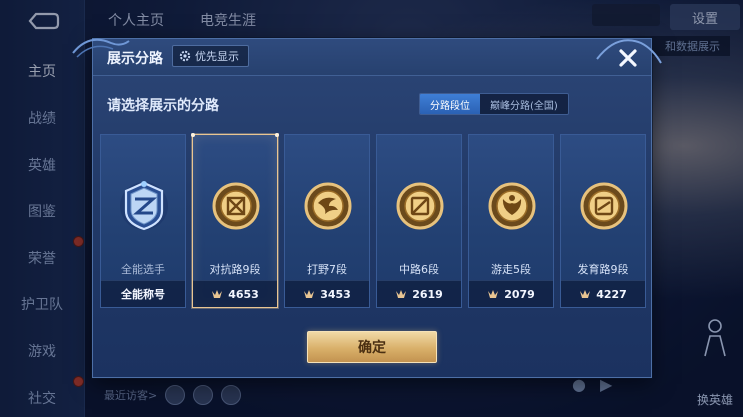 The image size is (743, 417). Describe the element at coordinates (420, 206) in the screenshot. I see `mid-lane-emblem-icon` at that location.